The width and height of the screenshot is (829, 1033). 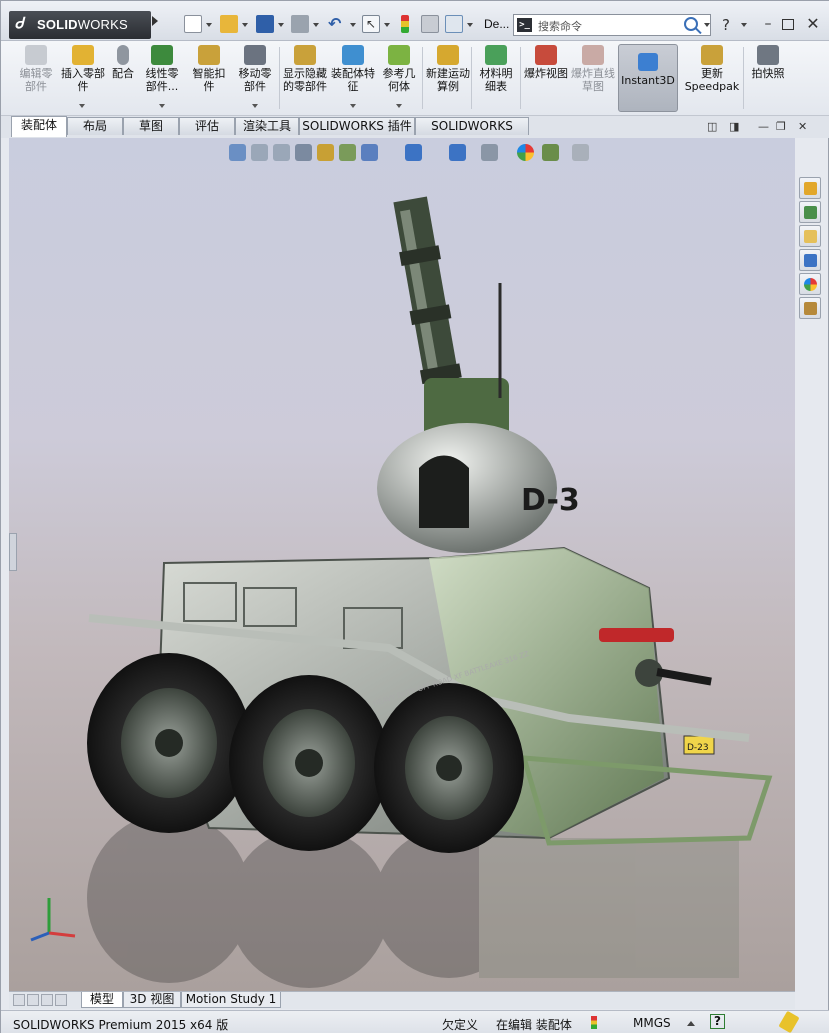 I want to click on library-icon, so click(x=810, y=212).